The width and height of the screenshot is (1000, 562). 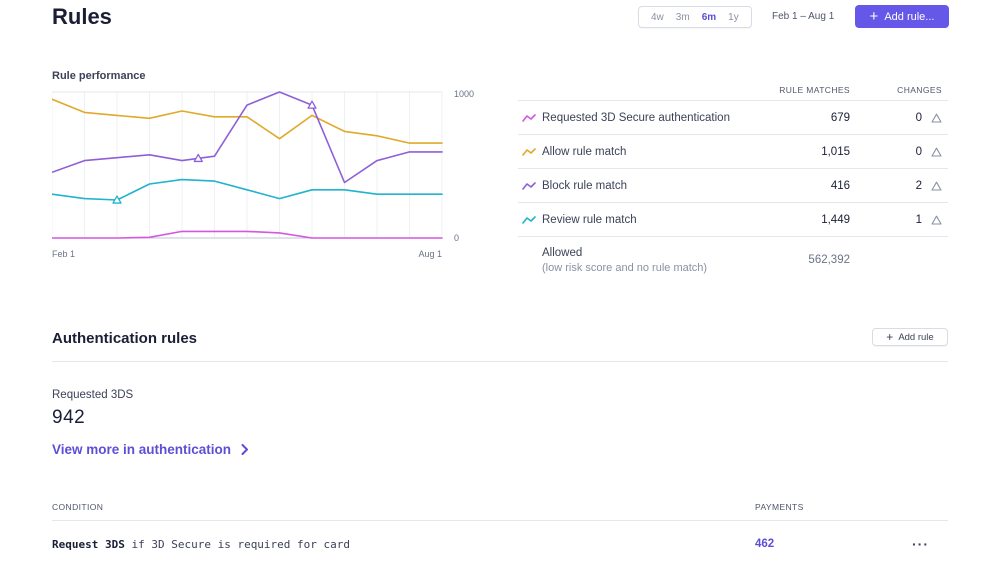 I want to click on time-range-selector: 4w 3m 6m 1y, so click(x=695, y=17).